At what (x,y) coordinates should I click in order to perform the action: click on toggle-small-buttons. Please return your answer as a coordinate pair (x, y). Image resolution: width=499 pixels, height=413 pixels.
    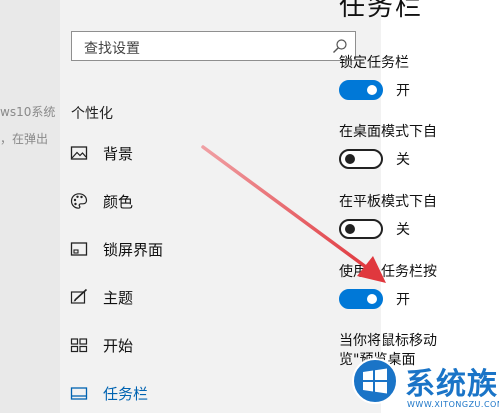
    Looking at the image, I should click on (361, 299).